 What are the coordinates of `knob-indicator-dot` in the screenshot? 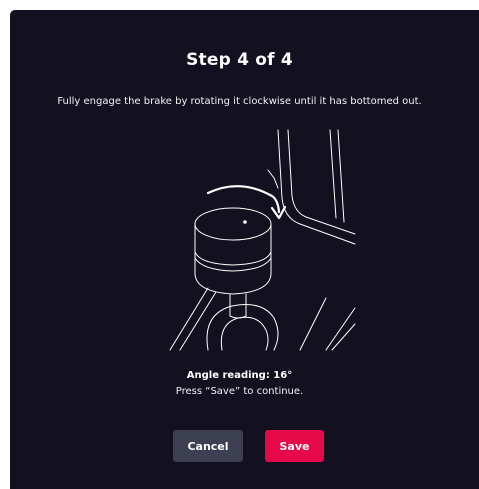 It's located at (245, 222).